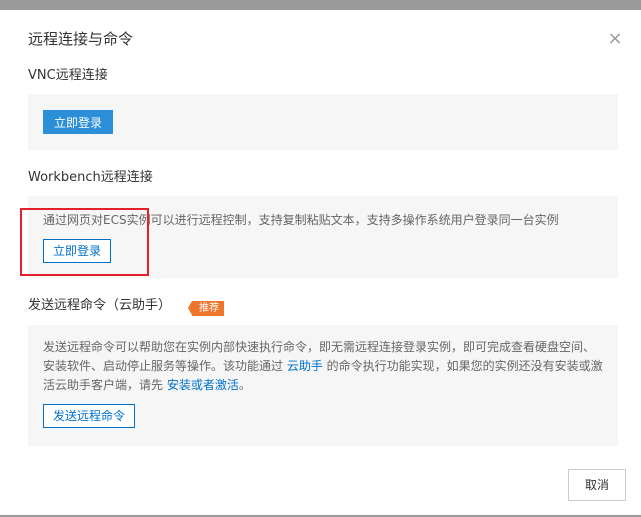  What do you see at coordinates (78, 122) in the screenshot?
I see `vnc-login-button: 立即登录` at bounding box center [78, 122].